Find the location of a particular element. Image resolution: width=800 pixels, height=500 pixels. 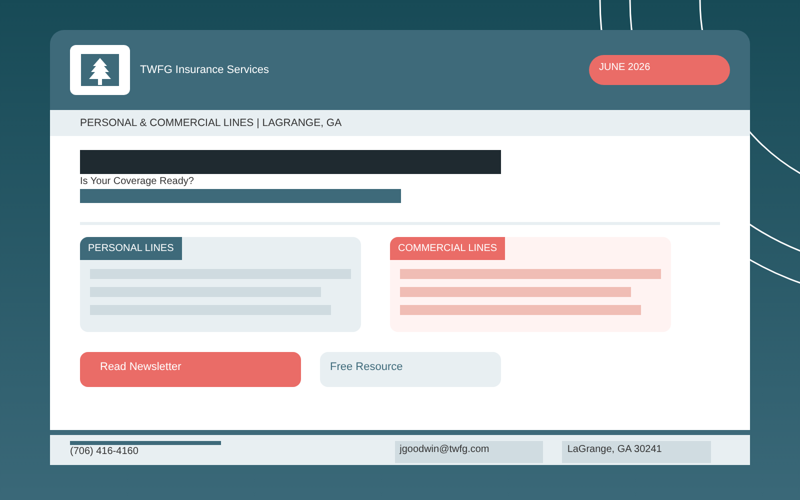

date-badge: JUNE 2026 is located at coordinates (659, 70).